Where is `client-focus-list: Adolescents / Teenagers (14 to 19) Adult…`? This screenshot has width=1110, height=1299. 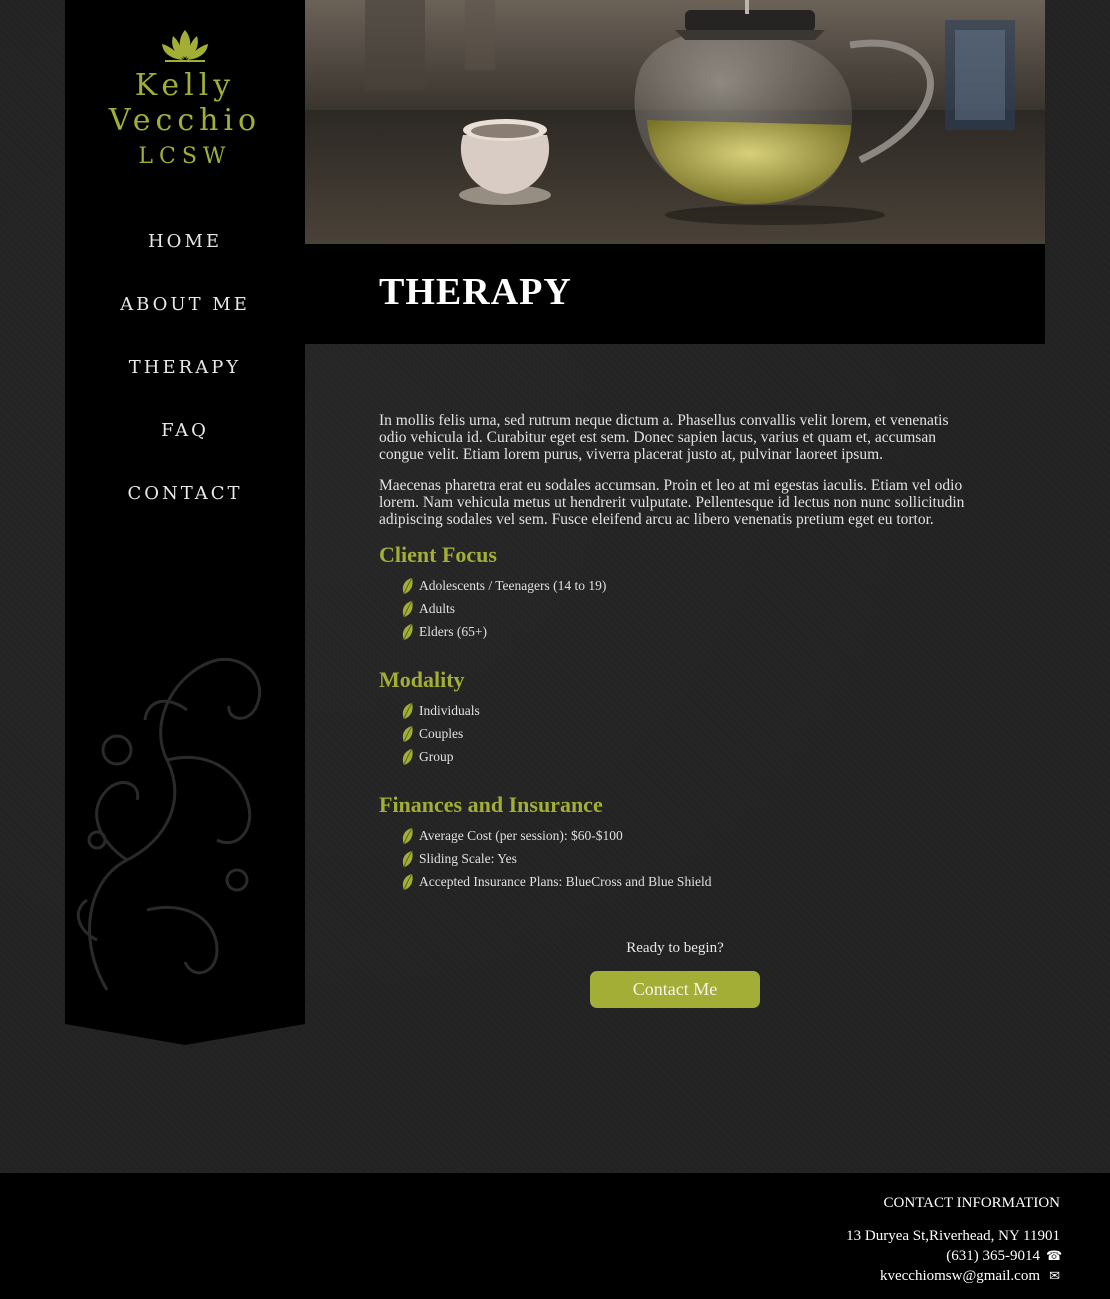 client-focus-list: Adolescents / Teenagers (14 to 19) Adult… is located at coordinates (690, 608).